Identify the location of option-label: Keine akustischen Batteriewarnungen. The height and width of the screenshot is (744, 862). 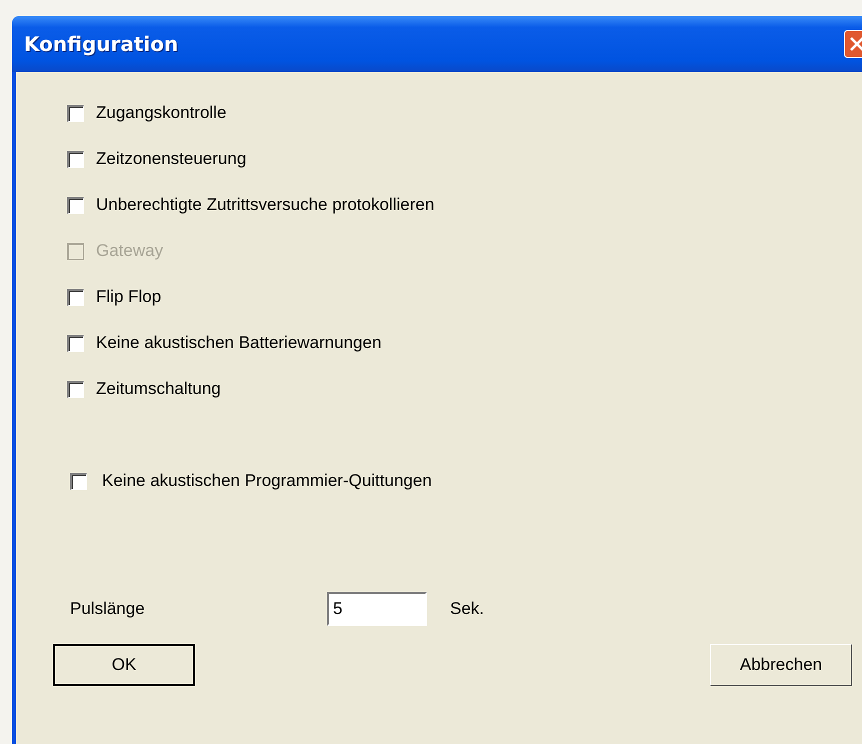
(239, 343).